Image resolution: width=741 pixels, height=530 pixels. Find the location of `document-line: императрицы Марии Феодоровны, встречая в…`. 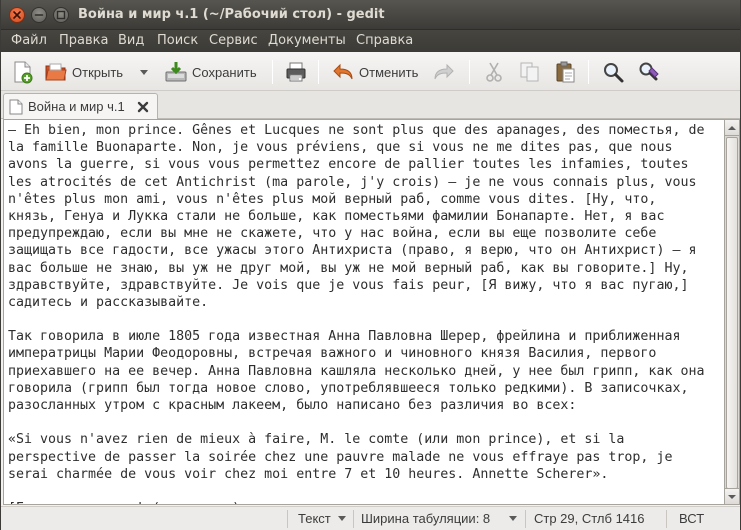

document-line: императрицы Марии Феодоровны, встречая в… is located at coordinates (332, 354).